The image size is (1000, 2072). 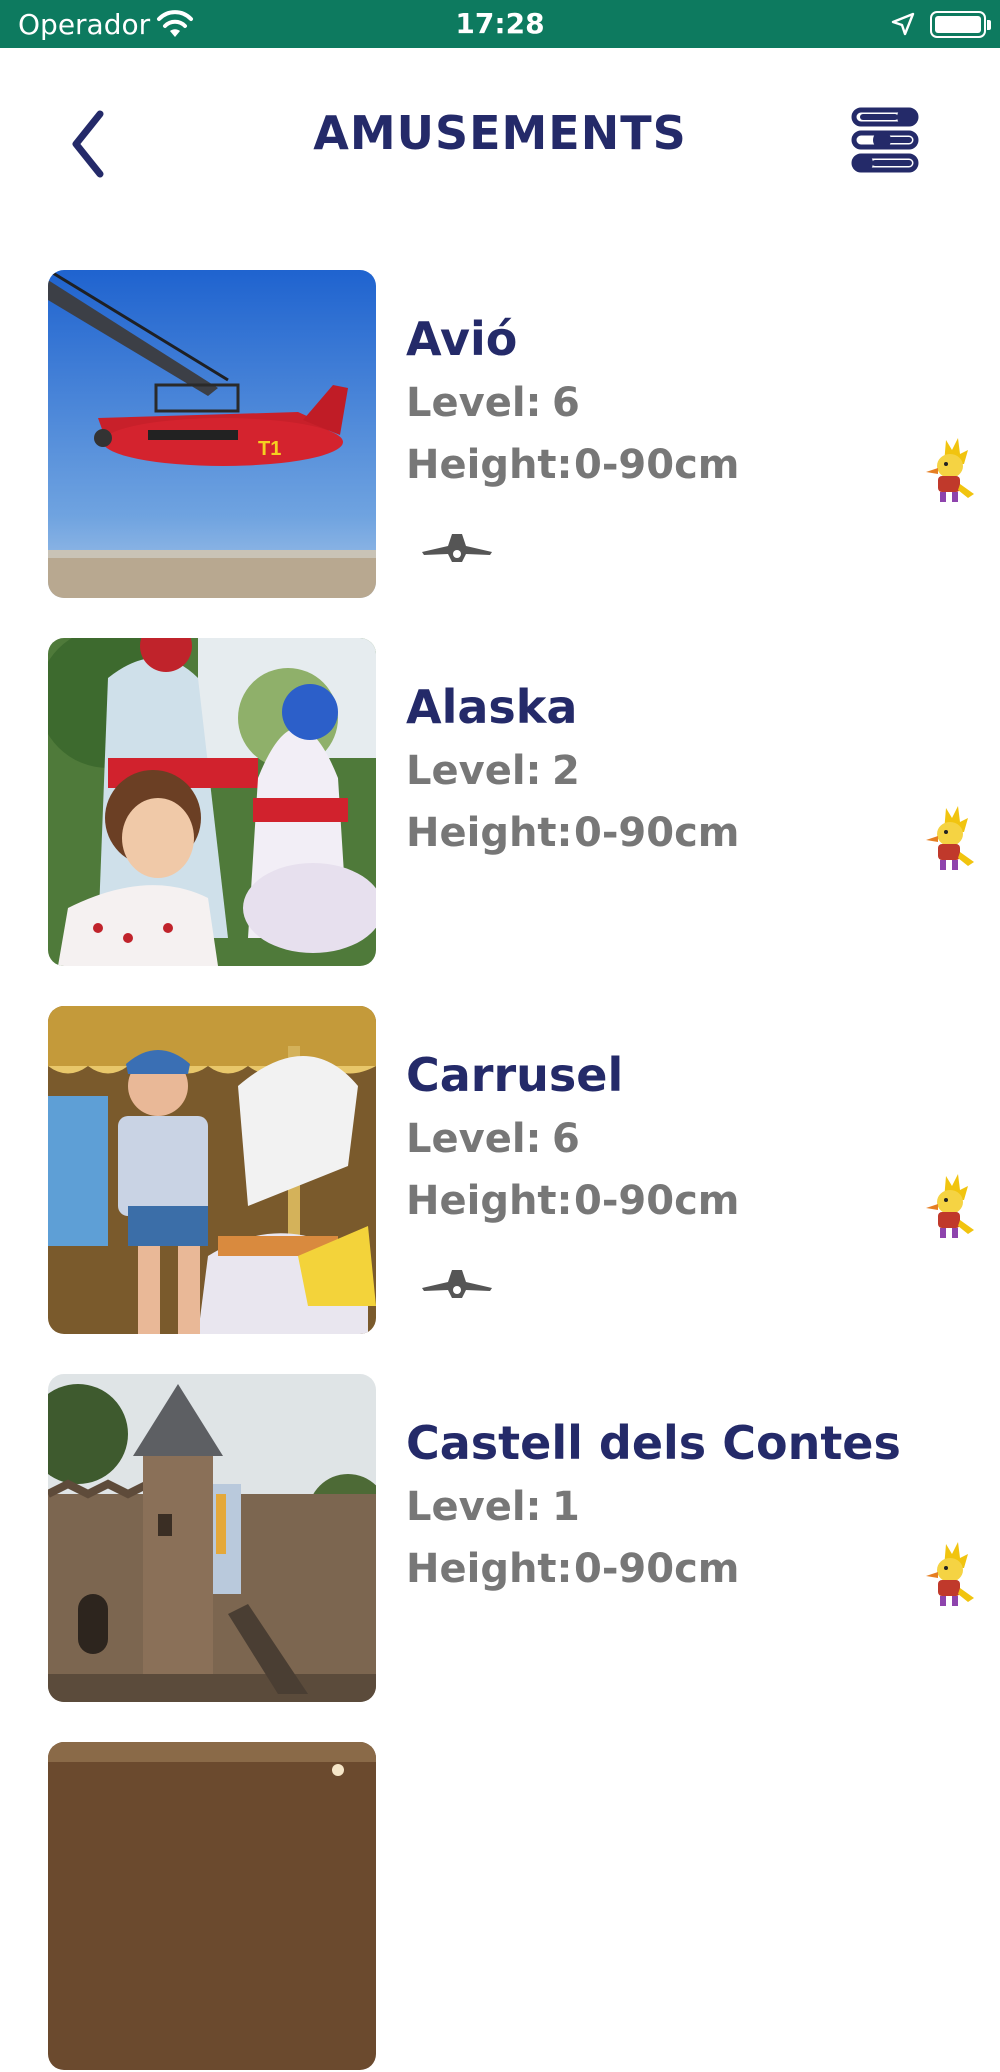 I want to click on amusement-name: Avió, so click(x=462, y=339).